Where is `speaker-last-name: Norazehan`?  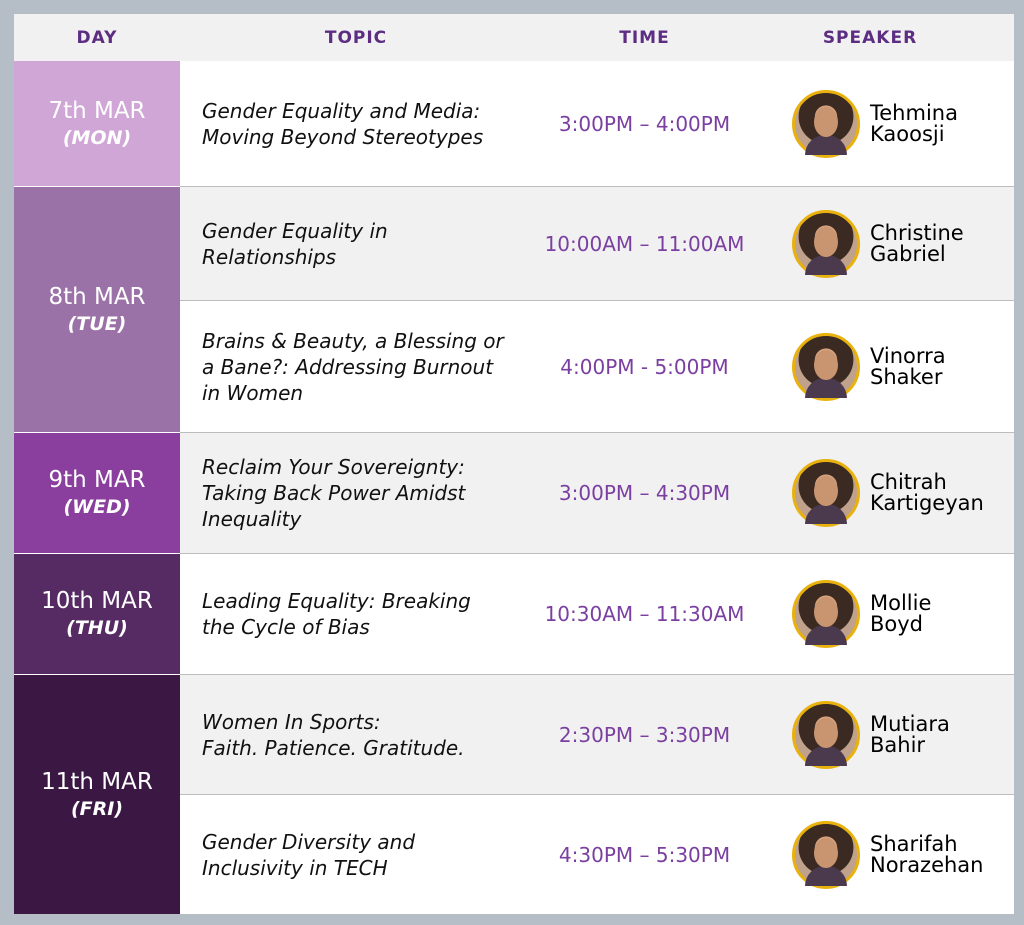
speaker-last-name: Norazehan is located at coordinates (927, 864).